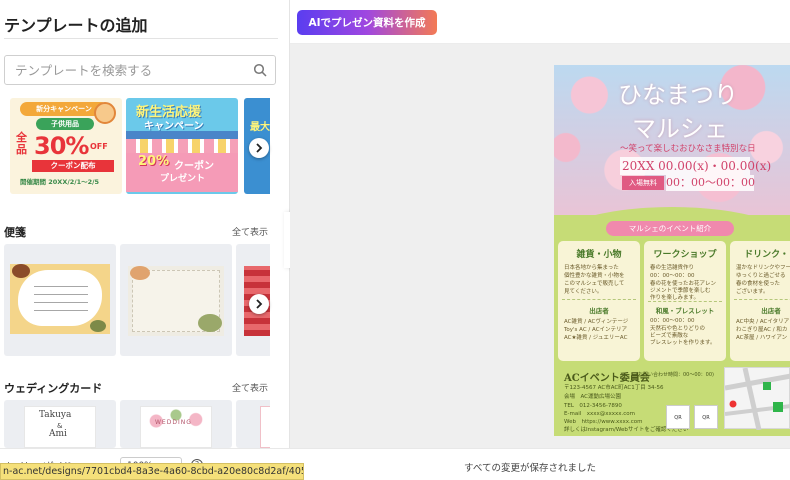 This screenshot has height=480, width=790. I want to click on animal-illustration-icon, so click(21, 271).